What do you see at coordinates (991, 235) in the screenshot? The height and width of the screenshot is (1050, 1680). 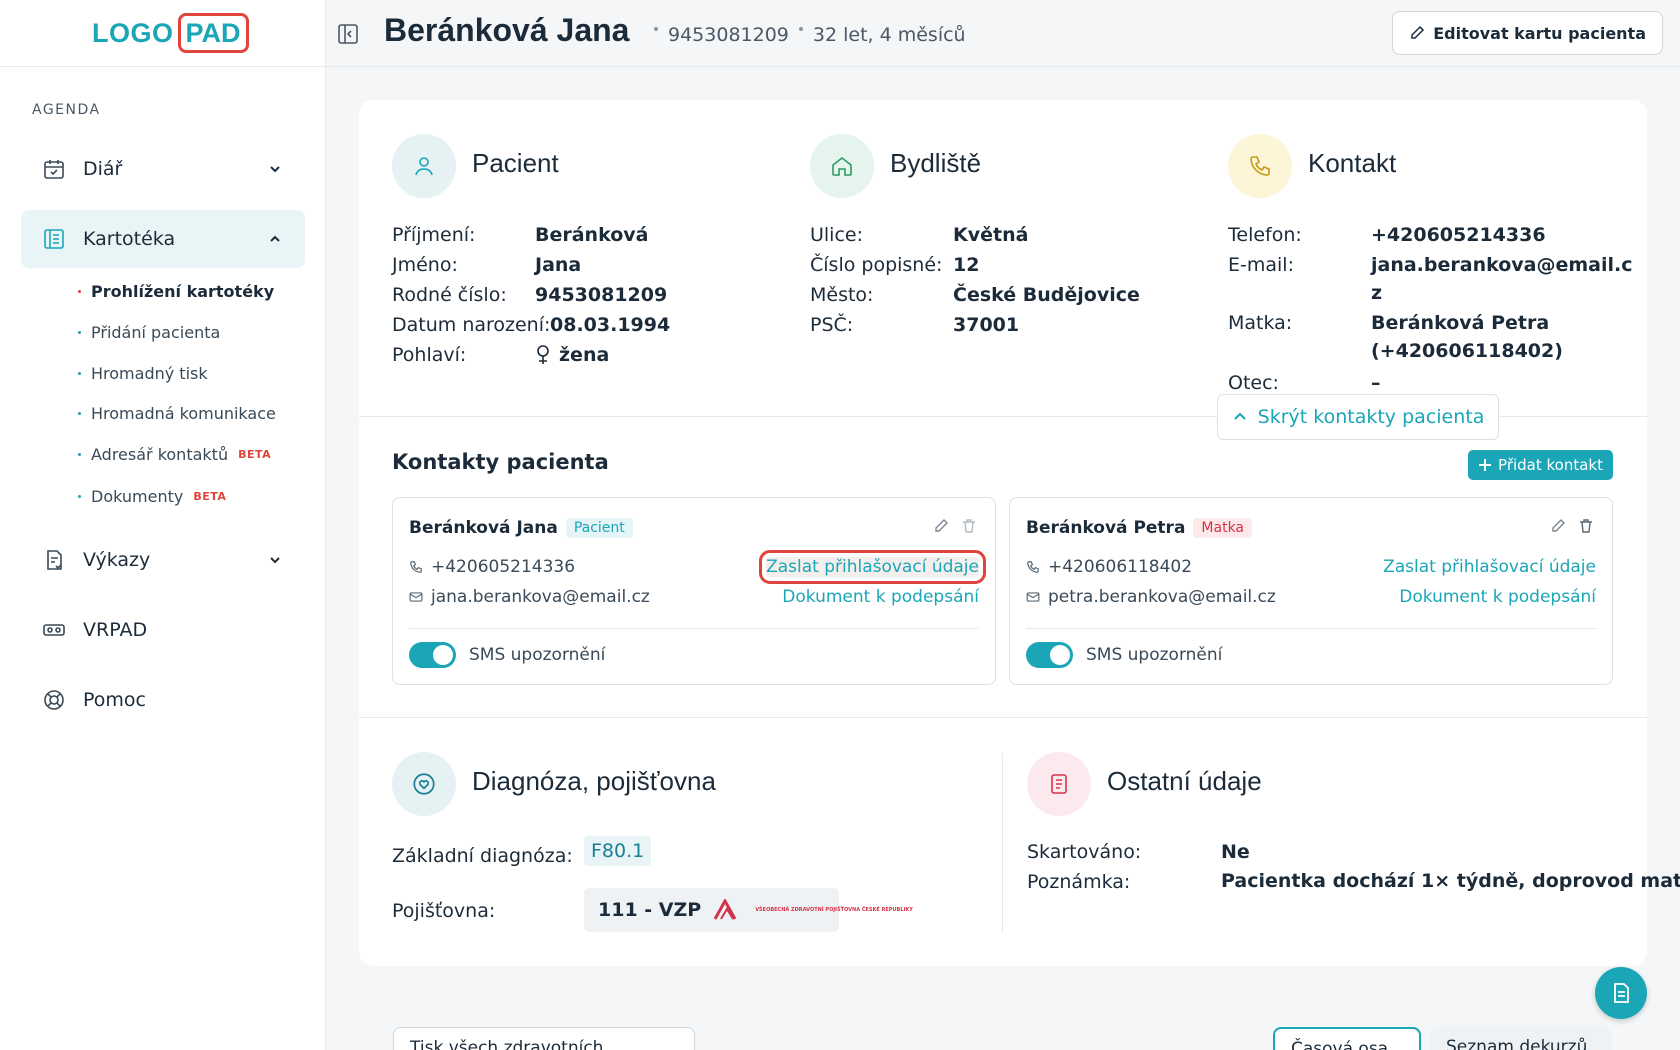 I see `value-street: Květná` at bounding box center [991, 235].